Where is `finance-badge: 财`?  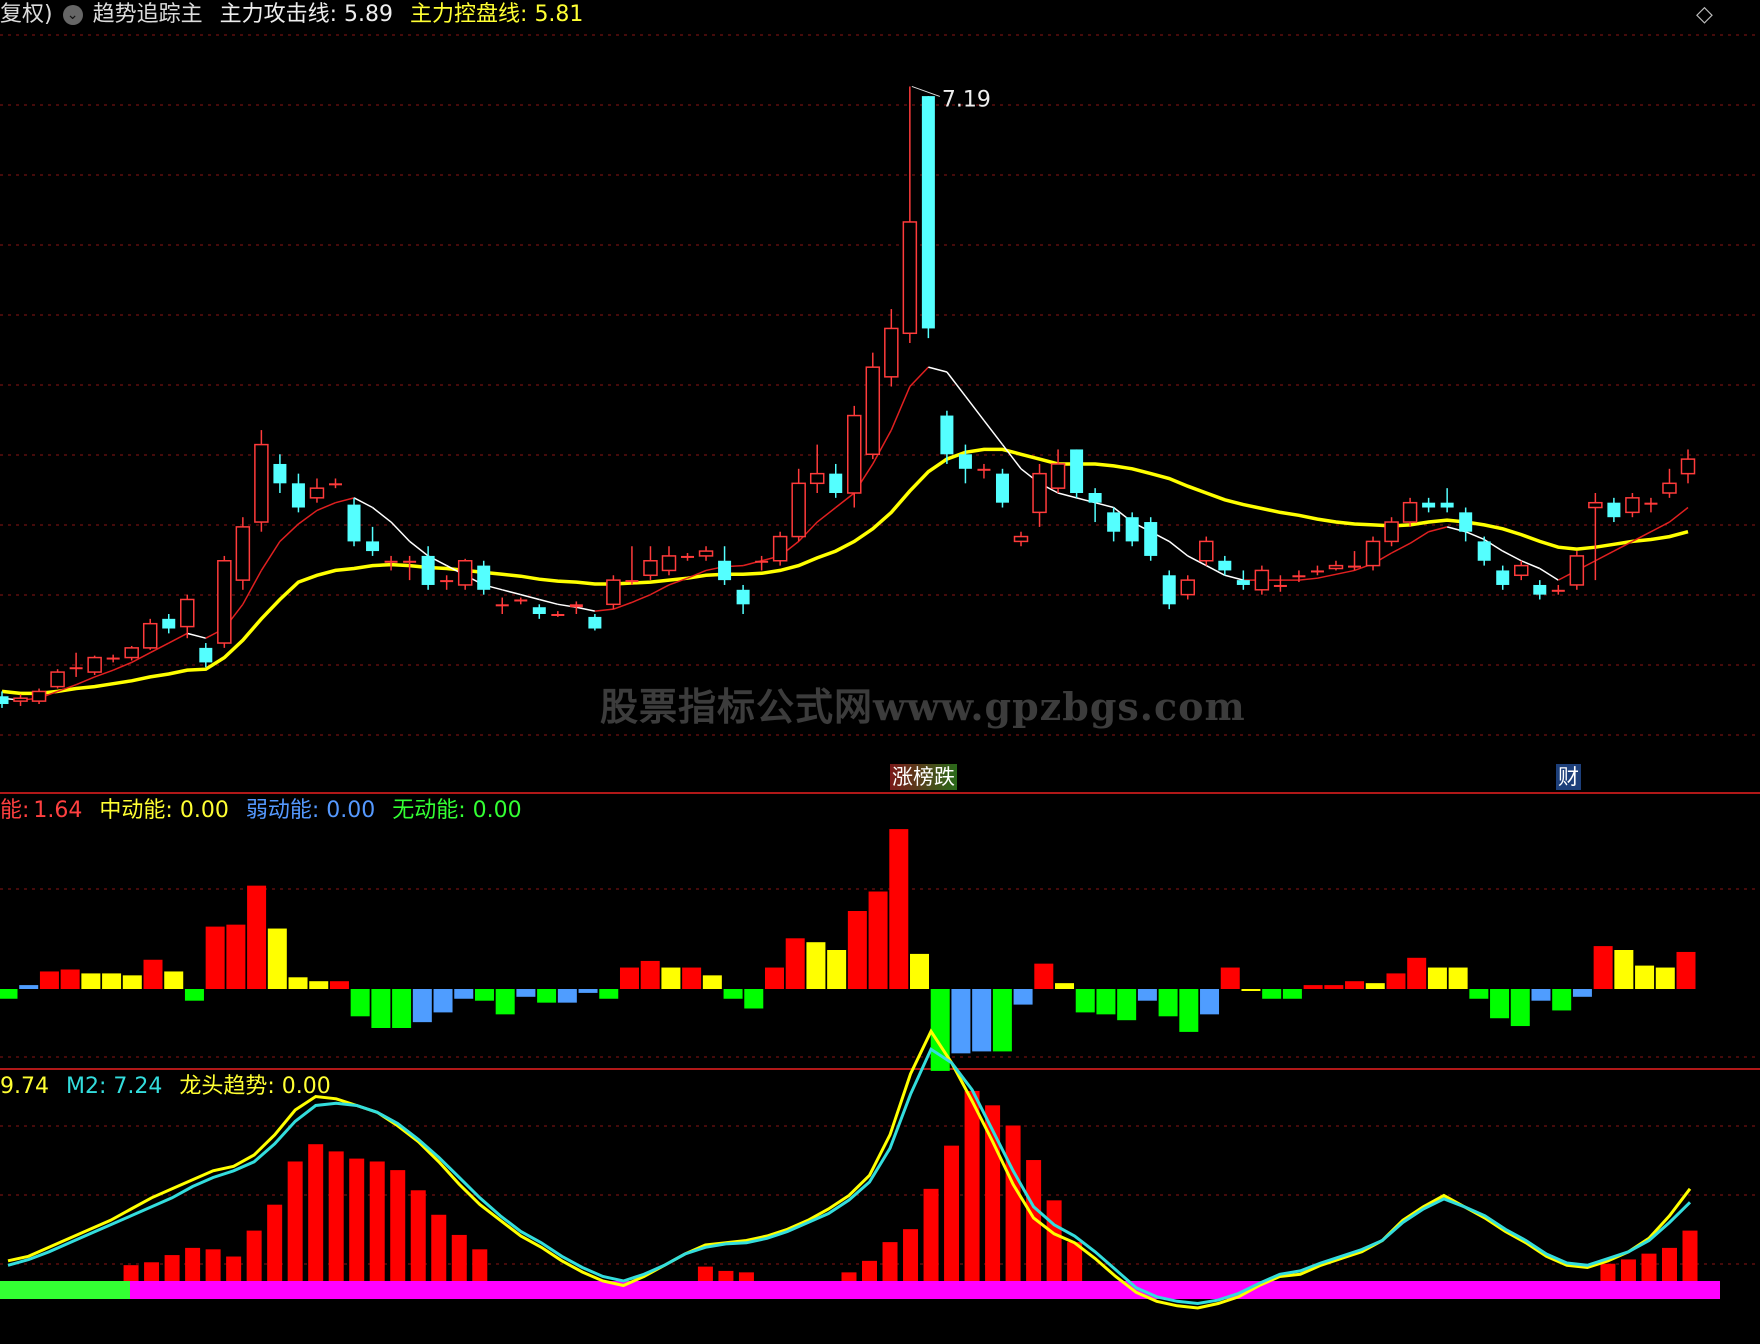 finance-badge: 财 is located at coordinates (1568, 777).